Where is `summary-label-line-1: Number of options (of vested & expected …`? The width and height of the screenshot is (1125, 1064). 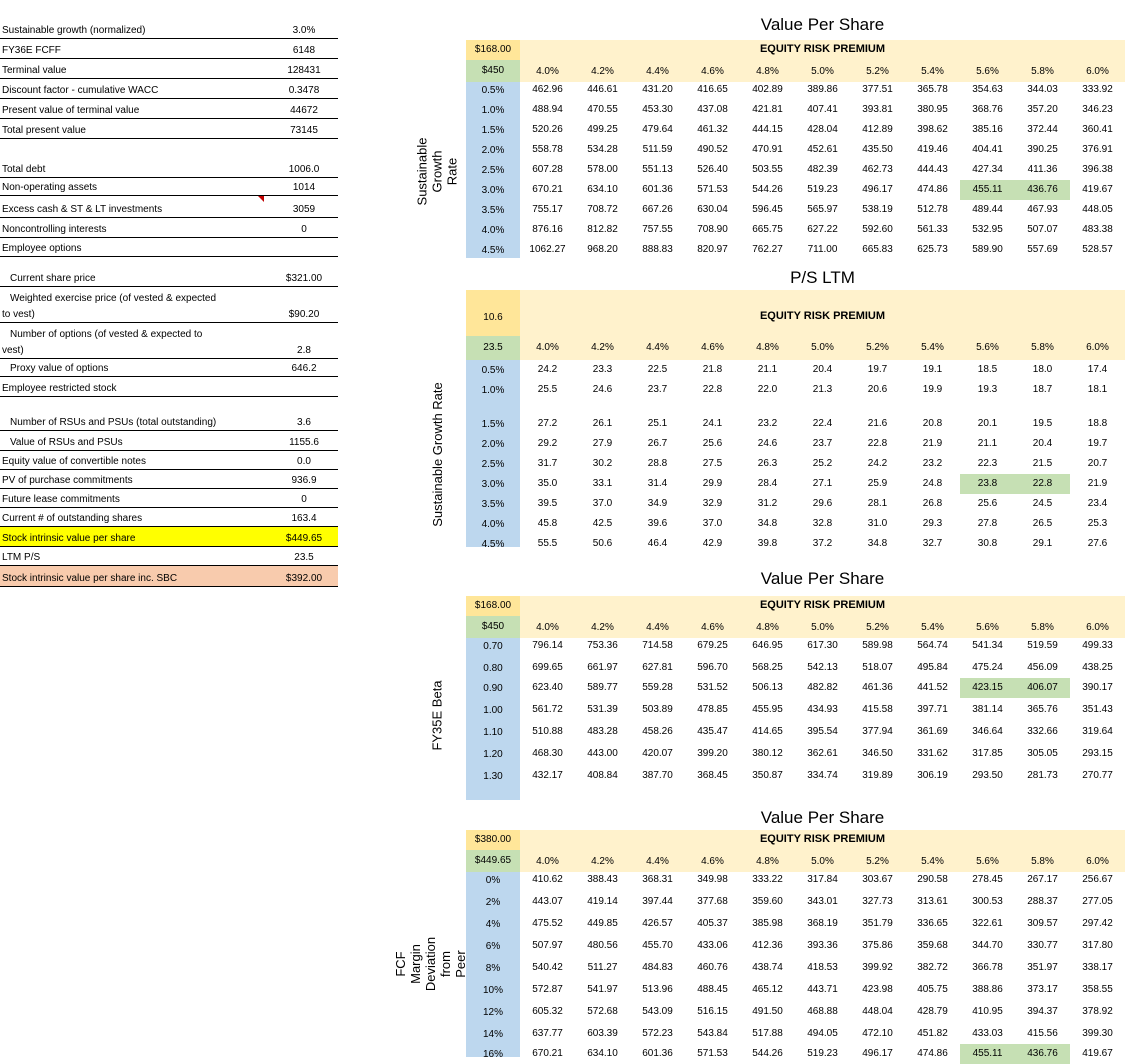 summary-label-line-1: Number of options (of vested & expected … is located at coordinates (106, 334).